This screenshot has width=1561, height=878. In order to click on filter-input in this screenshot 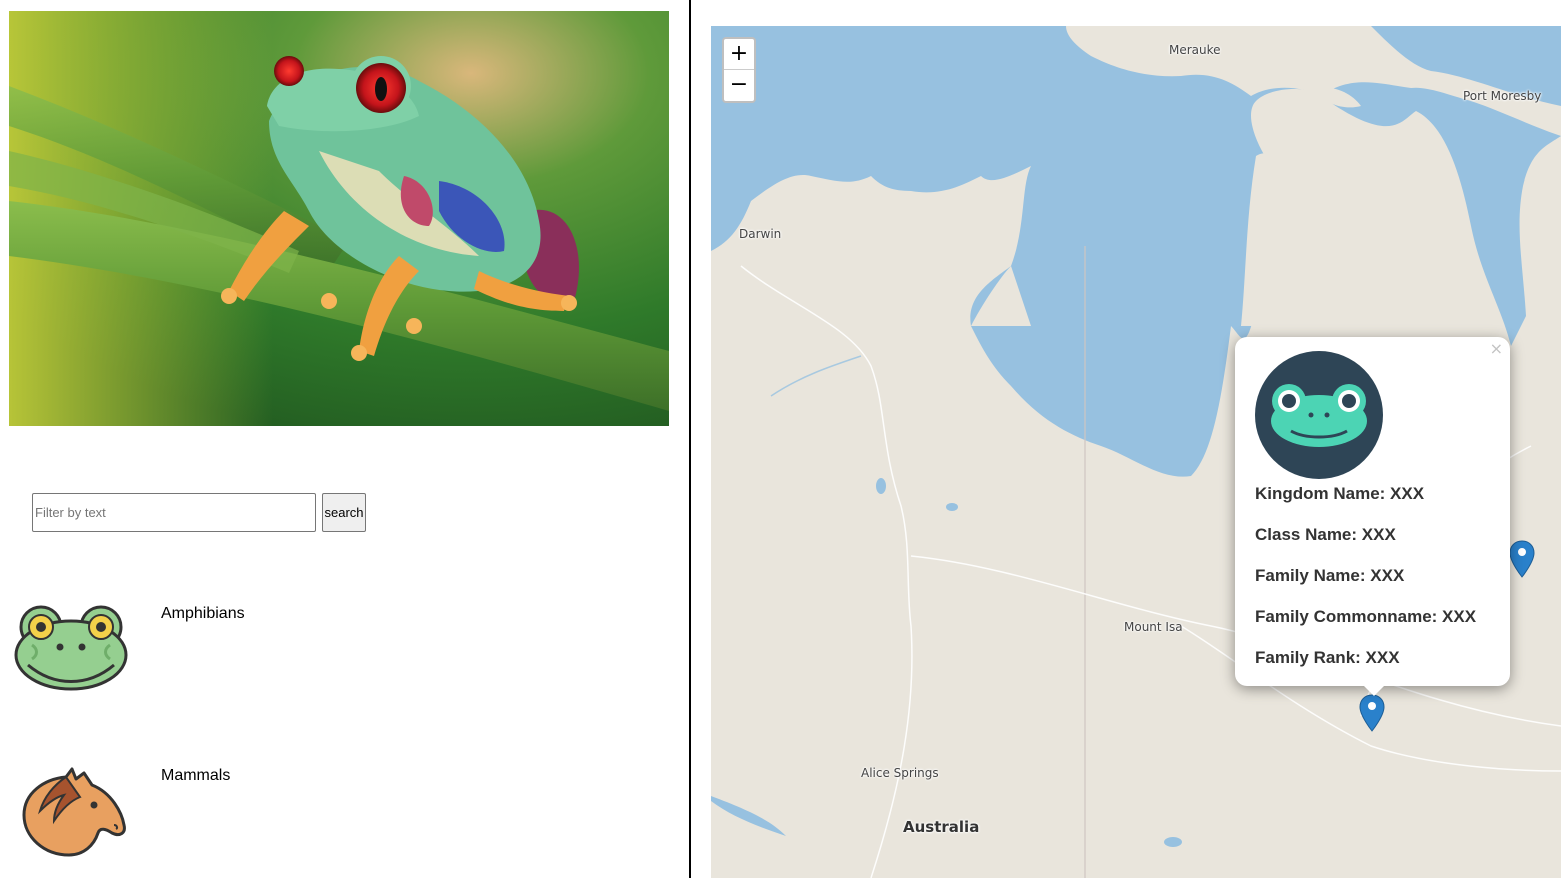, I will do `click(174, 512)`.